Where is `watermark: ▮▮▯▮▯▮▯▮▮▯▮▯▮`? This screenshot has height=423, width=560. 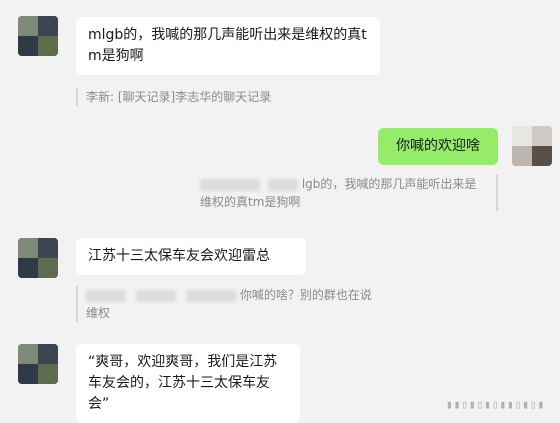 watermark: ▮▮▯▮▯▮▯▮▮▯▮▯▮ is located at coordinates (496, 404).